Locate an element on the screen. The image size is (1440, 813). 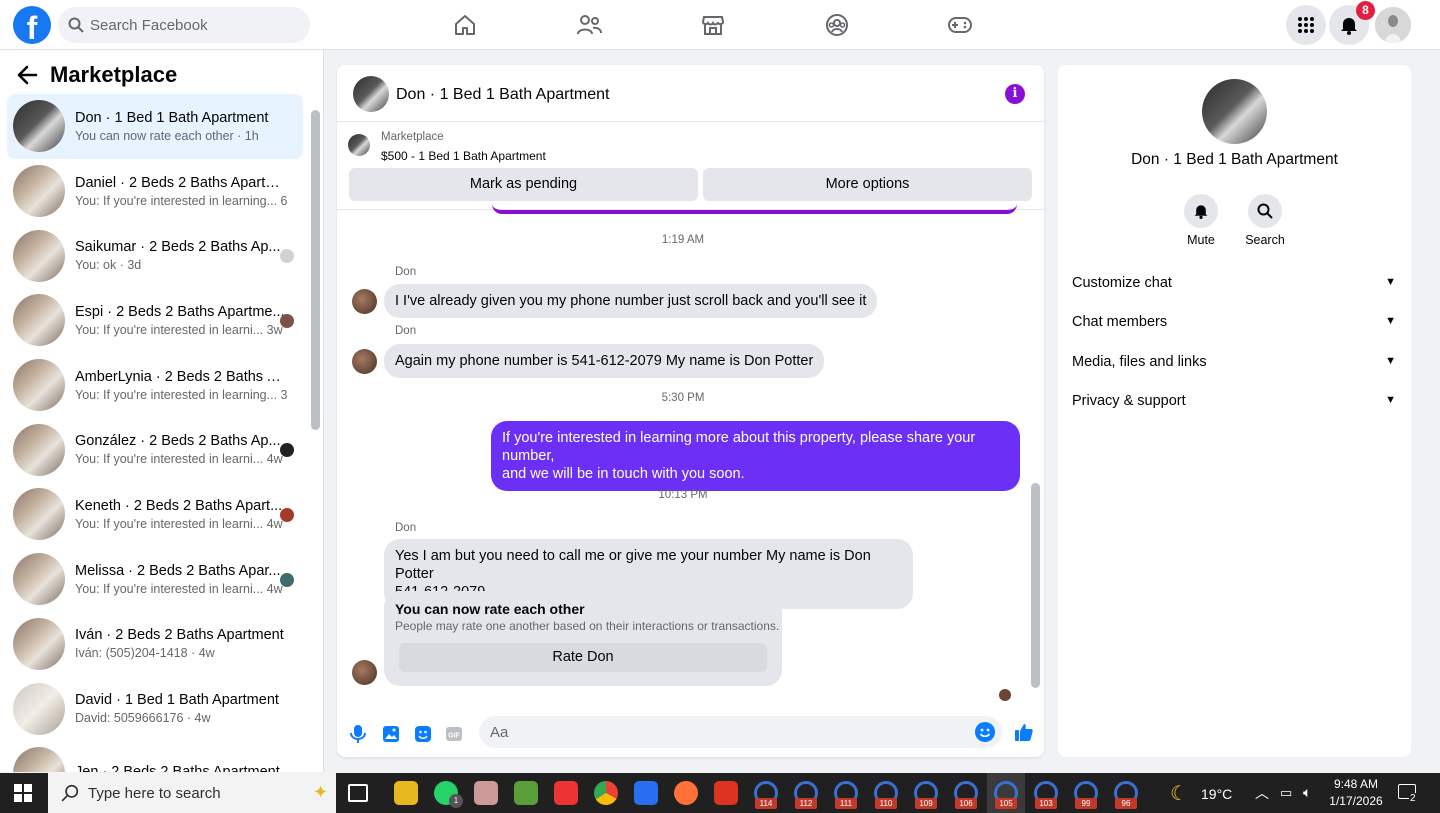
window-count: 96 is located at coordinates (1126, 803).